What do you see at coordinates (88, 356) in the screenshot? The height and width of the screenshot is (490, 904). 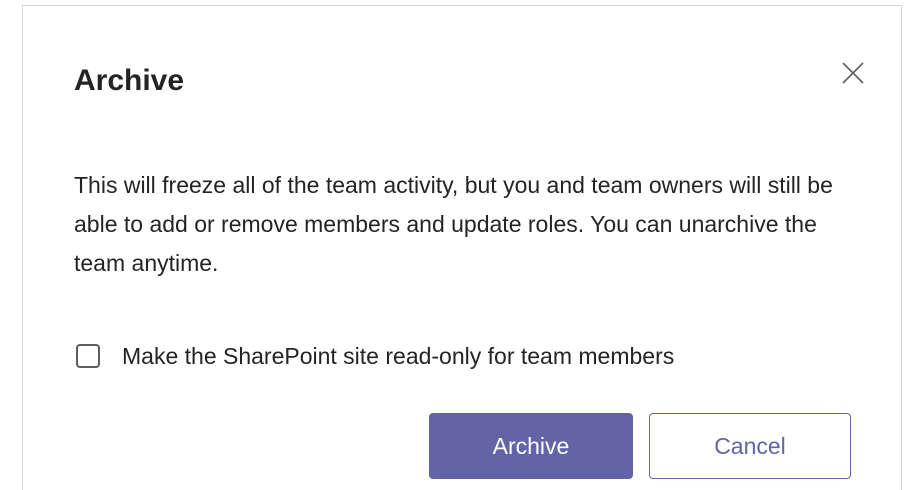 I see `sharepoint-readonly-checkbox` at bounding box center [88, 356].